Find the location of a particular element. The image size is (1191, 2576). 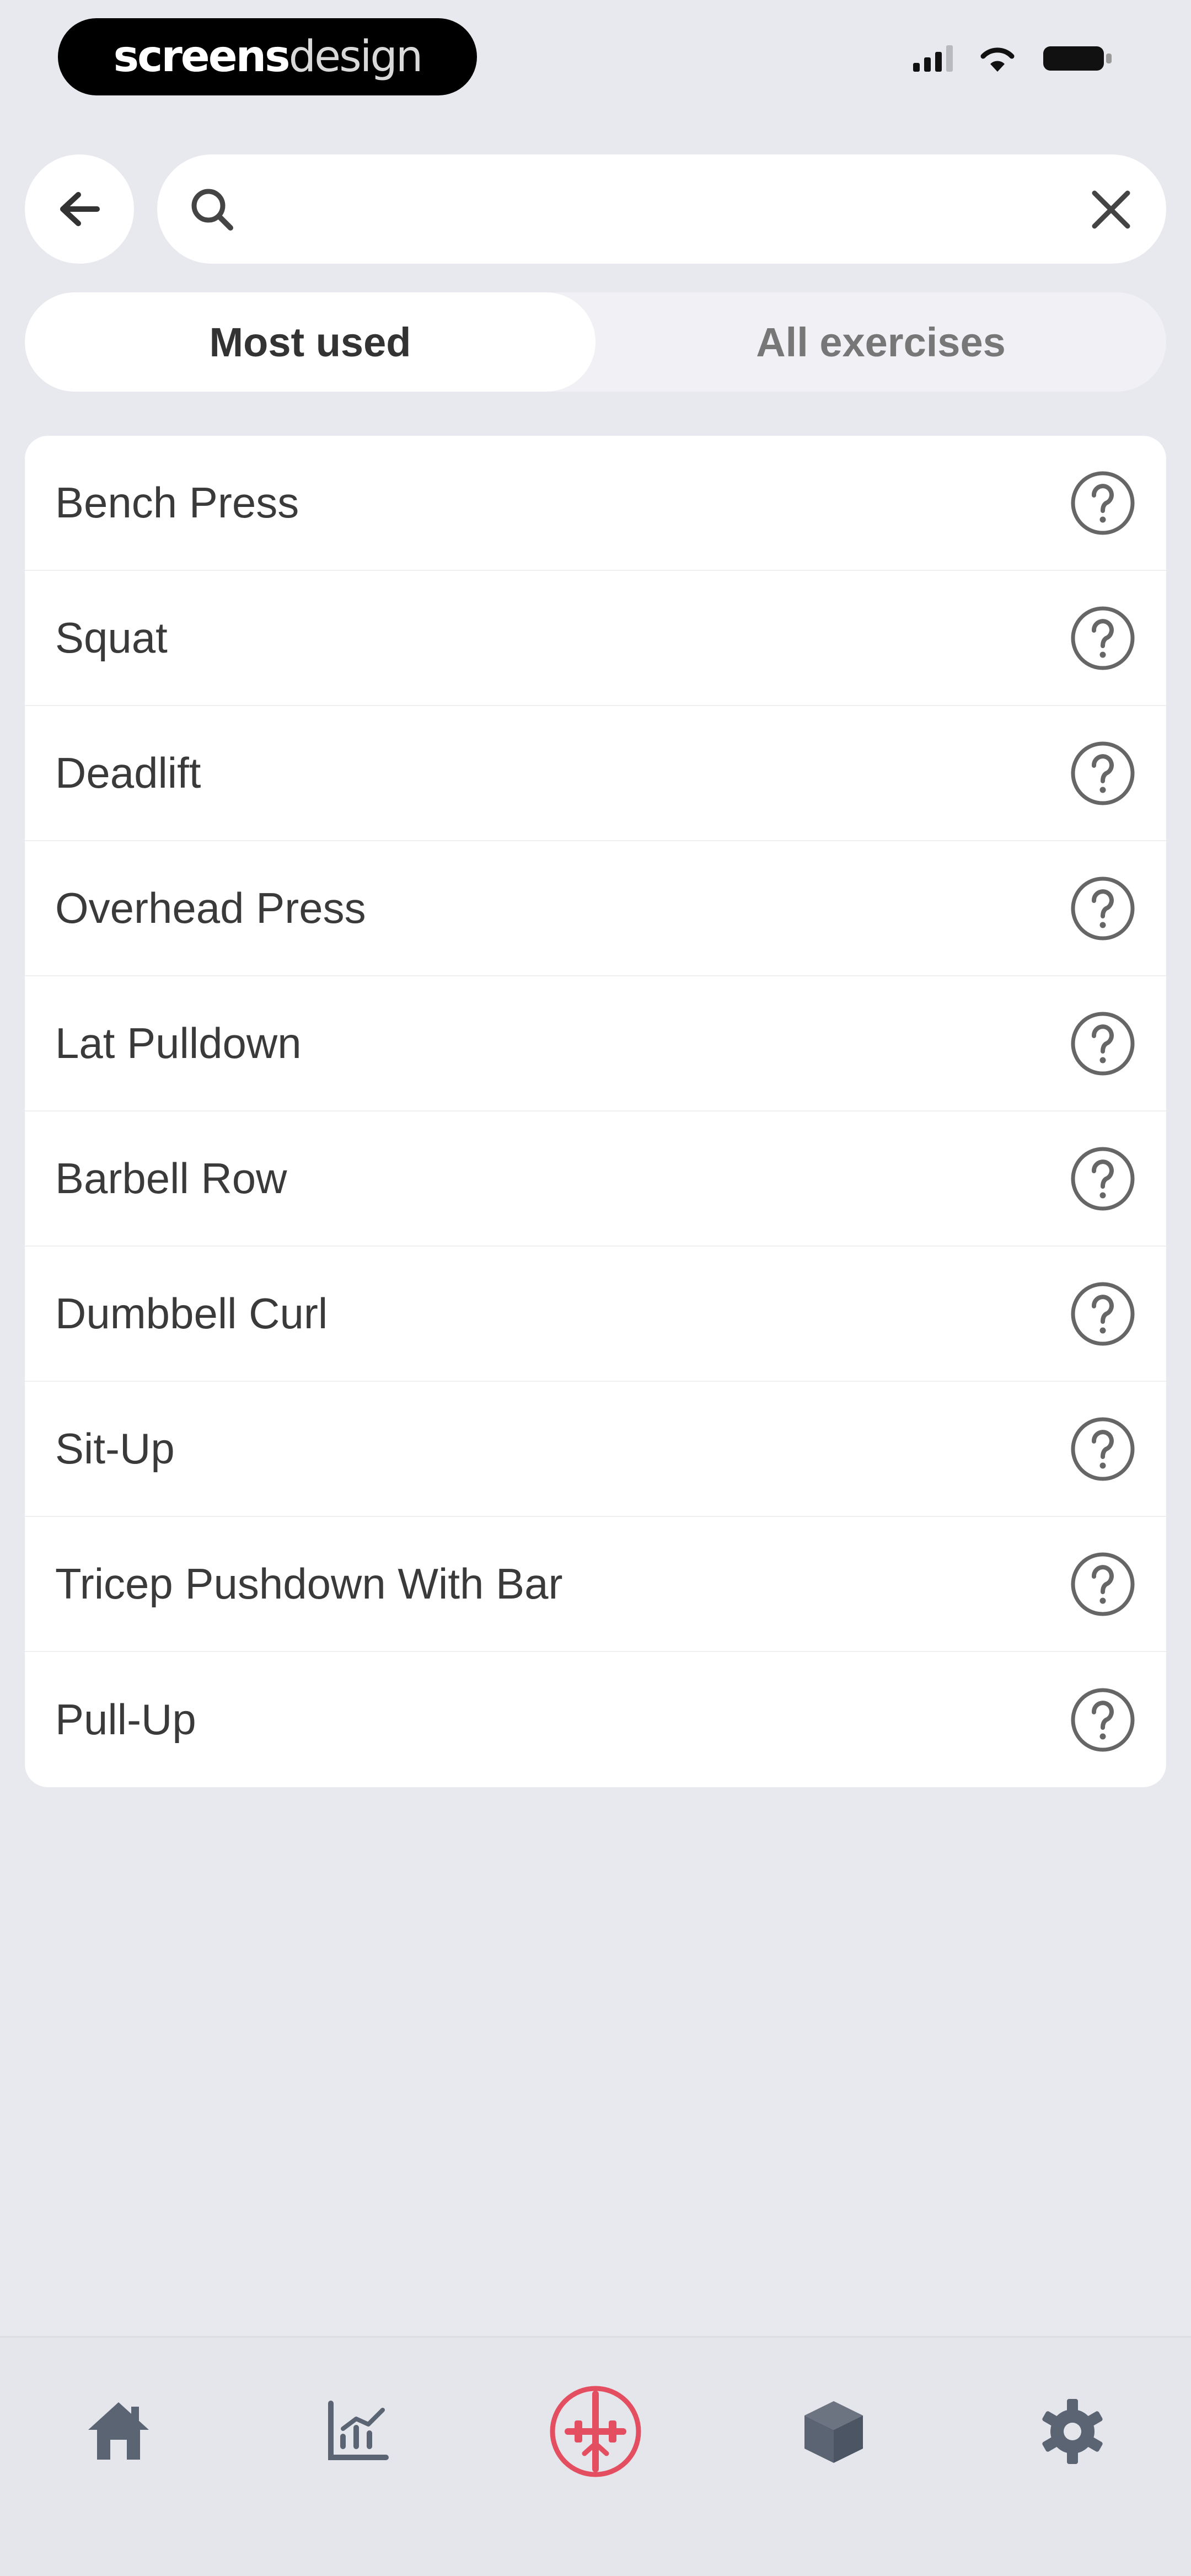

exercise-list-item: Lat Pulldown is located at coordinates (595, 1043).